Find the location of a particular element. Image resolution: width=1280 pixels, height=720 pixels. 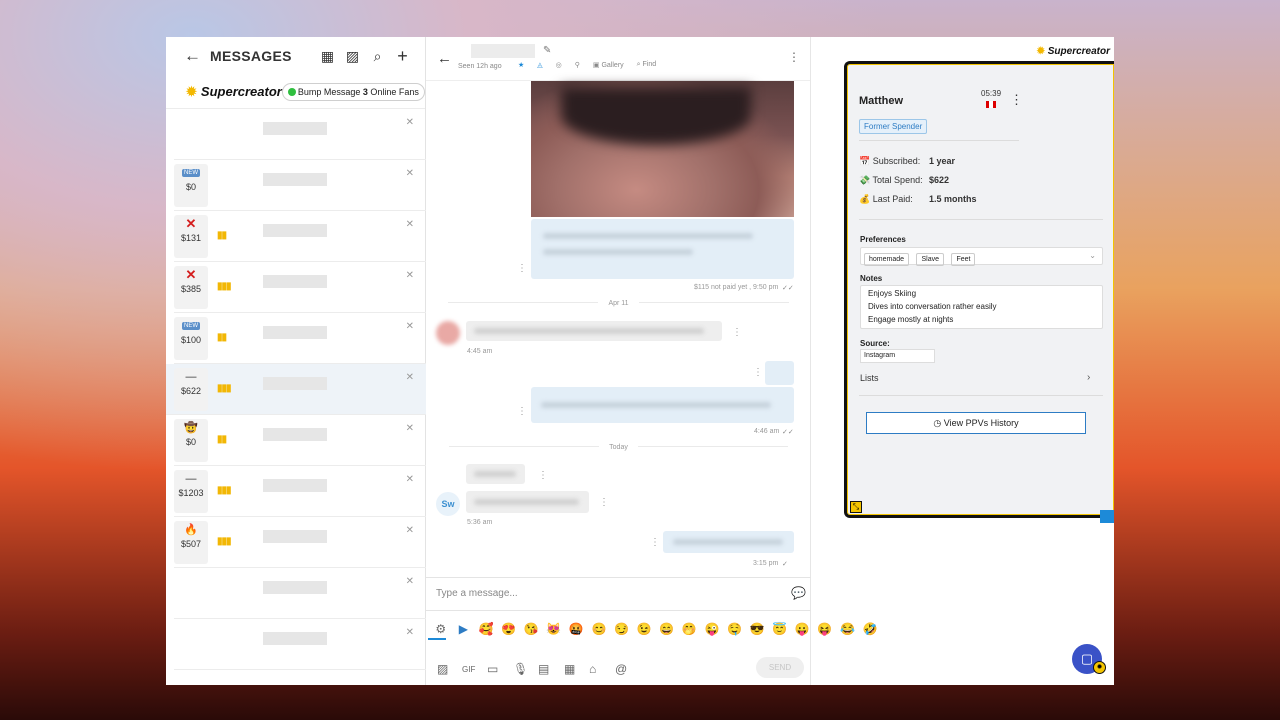

lists-row: Lists is located at coordinates (869, 378).